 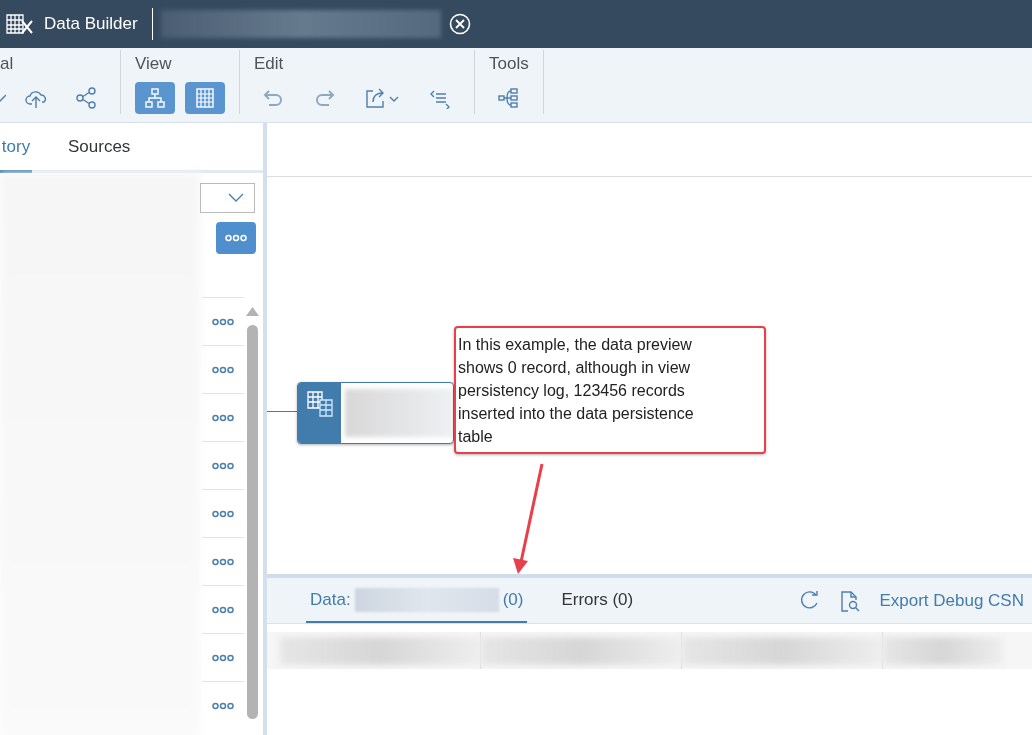 I want to click on panel-tab: Sources, so click(x=99, y=148).